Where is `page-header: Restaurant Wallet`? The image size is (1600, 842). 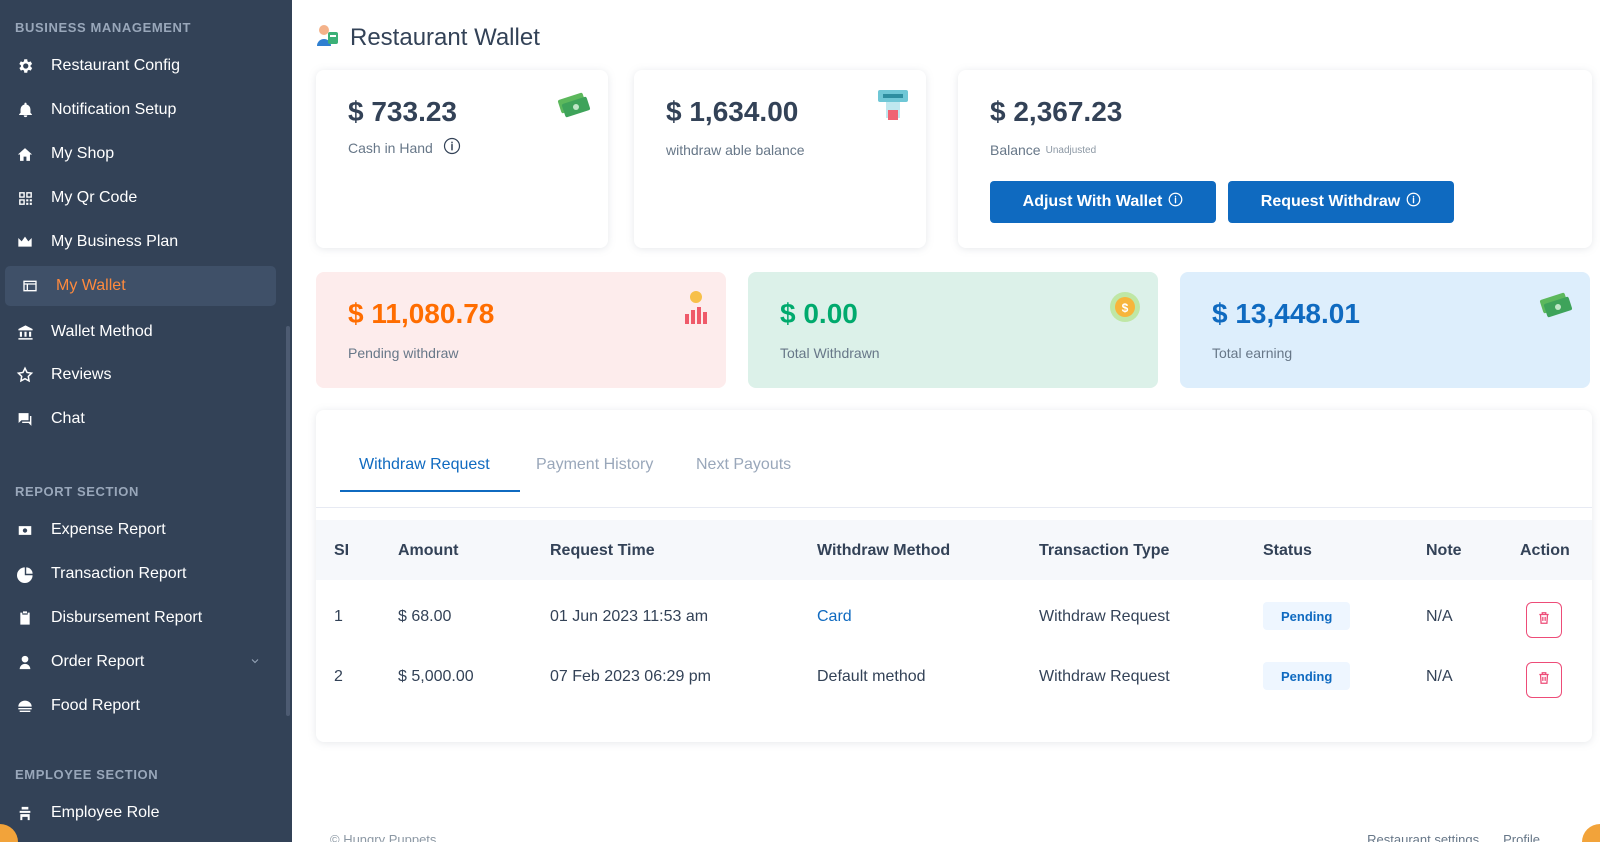 page-header: Restaurant Wallet is located at coordinates (427, 37).